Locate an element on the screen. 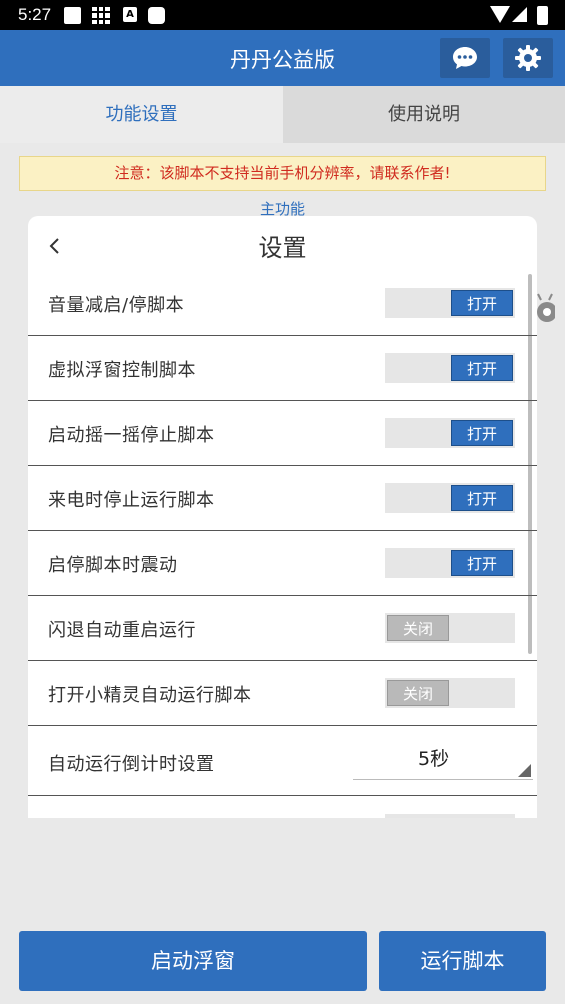 This screenshot has height=1004, width=565. chat-bubble-icon is located at coordinates (465, 58).